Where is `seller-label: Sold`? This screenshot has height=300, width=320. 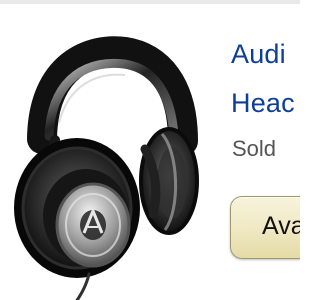 seller-label: Sold is located at coordinates (254, 148).